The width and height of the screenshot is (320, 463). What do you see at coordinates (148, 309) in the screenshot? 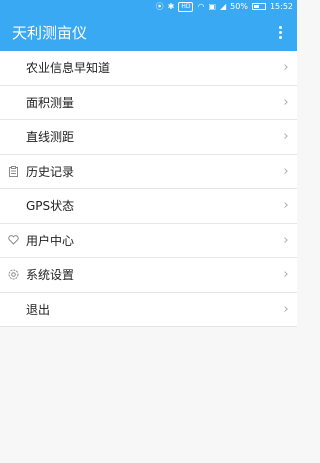
I see `menu-item-exit: 退出 ›` at bounding box center [148, 309].